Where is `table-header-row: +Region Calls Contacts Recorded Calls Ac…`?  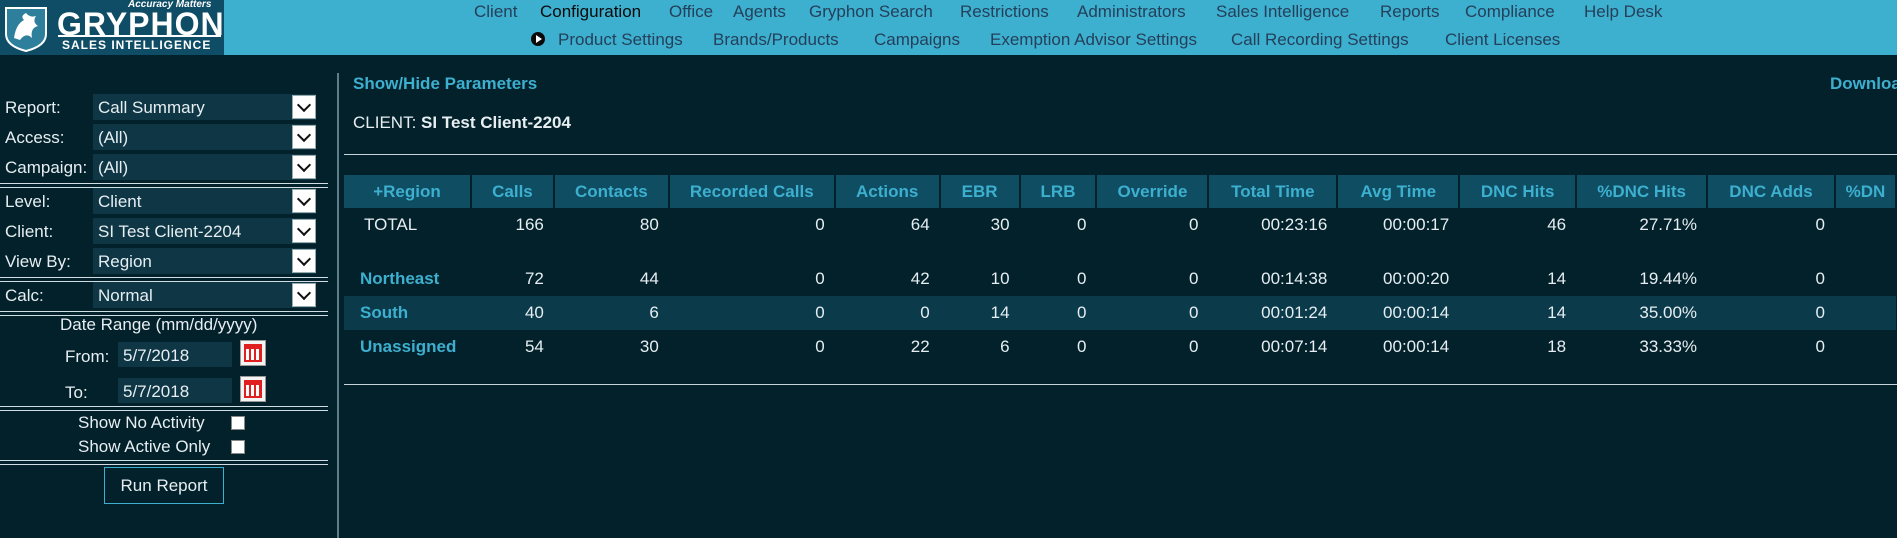
table-header-row: +Region Calls Contacts Recorded Calls Ac… is located at coordinates (1120, 191).